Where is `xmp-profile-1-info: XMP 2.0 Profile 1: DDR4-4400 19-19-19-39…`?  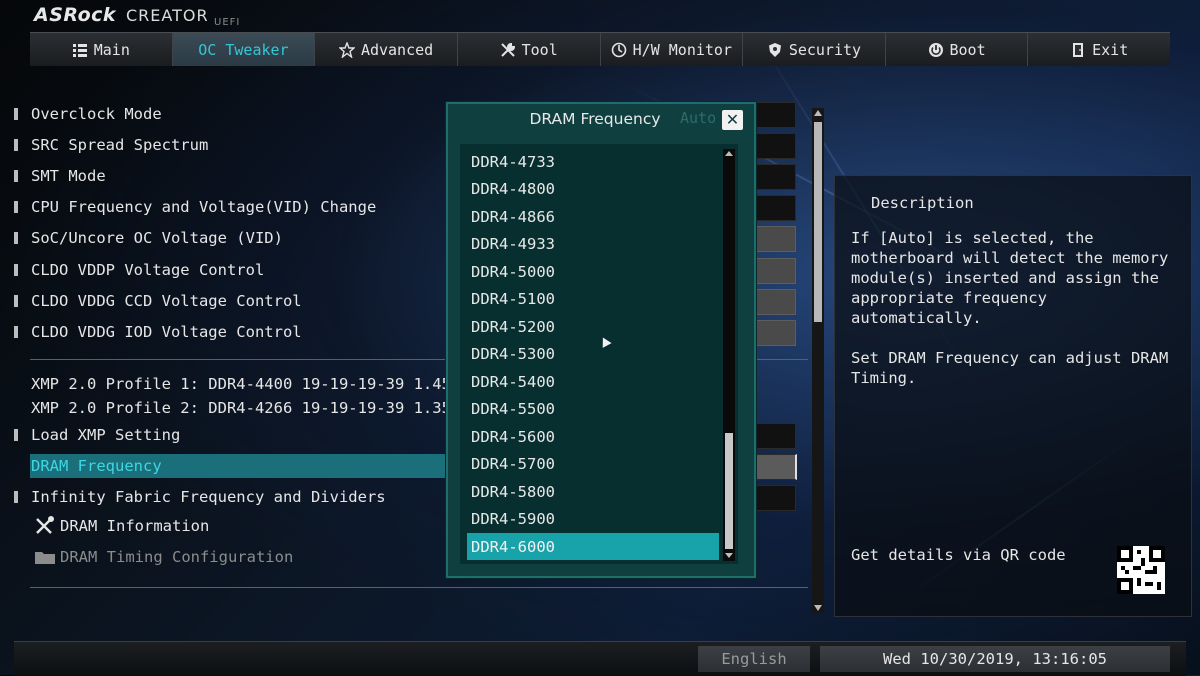
xmp-profile-1-info: XMP 2.0 Profile 1: DDR4-4400 19-19-19-39… is located at coordinates (246, 384).